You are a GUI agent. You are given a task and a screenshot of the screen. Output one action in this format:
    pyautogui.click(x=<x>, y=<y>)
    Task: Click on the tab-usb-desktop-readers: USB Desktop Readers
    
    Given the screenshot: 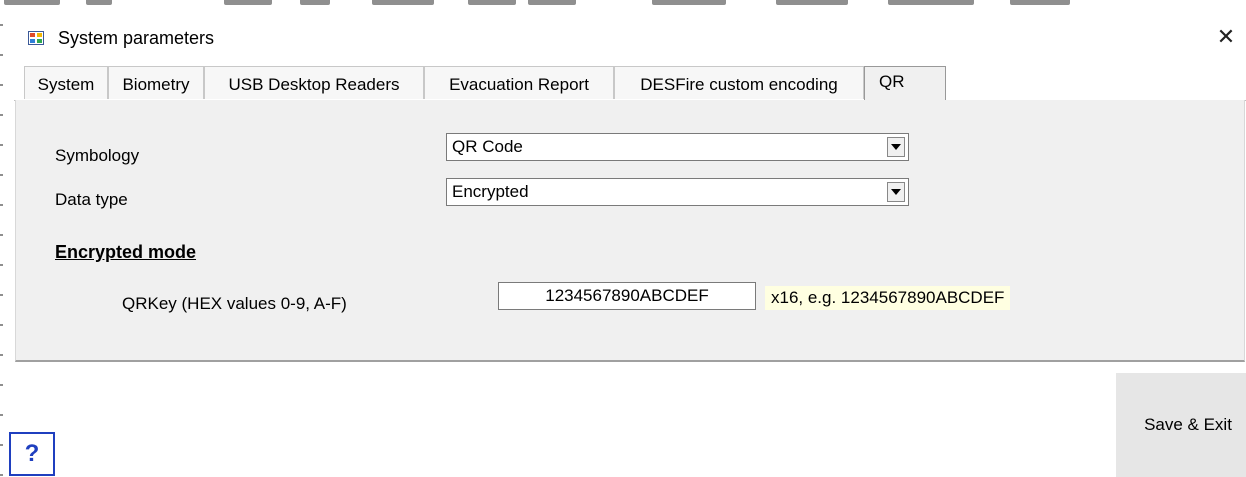 What is the action you would take?
    pyautogui.click(x=314, y=82)
    